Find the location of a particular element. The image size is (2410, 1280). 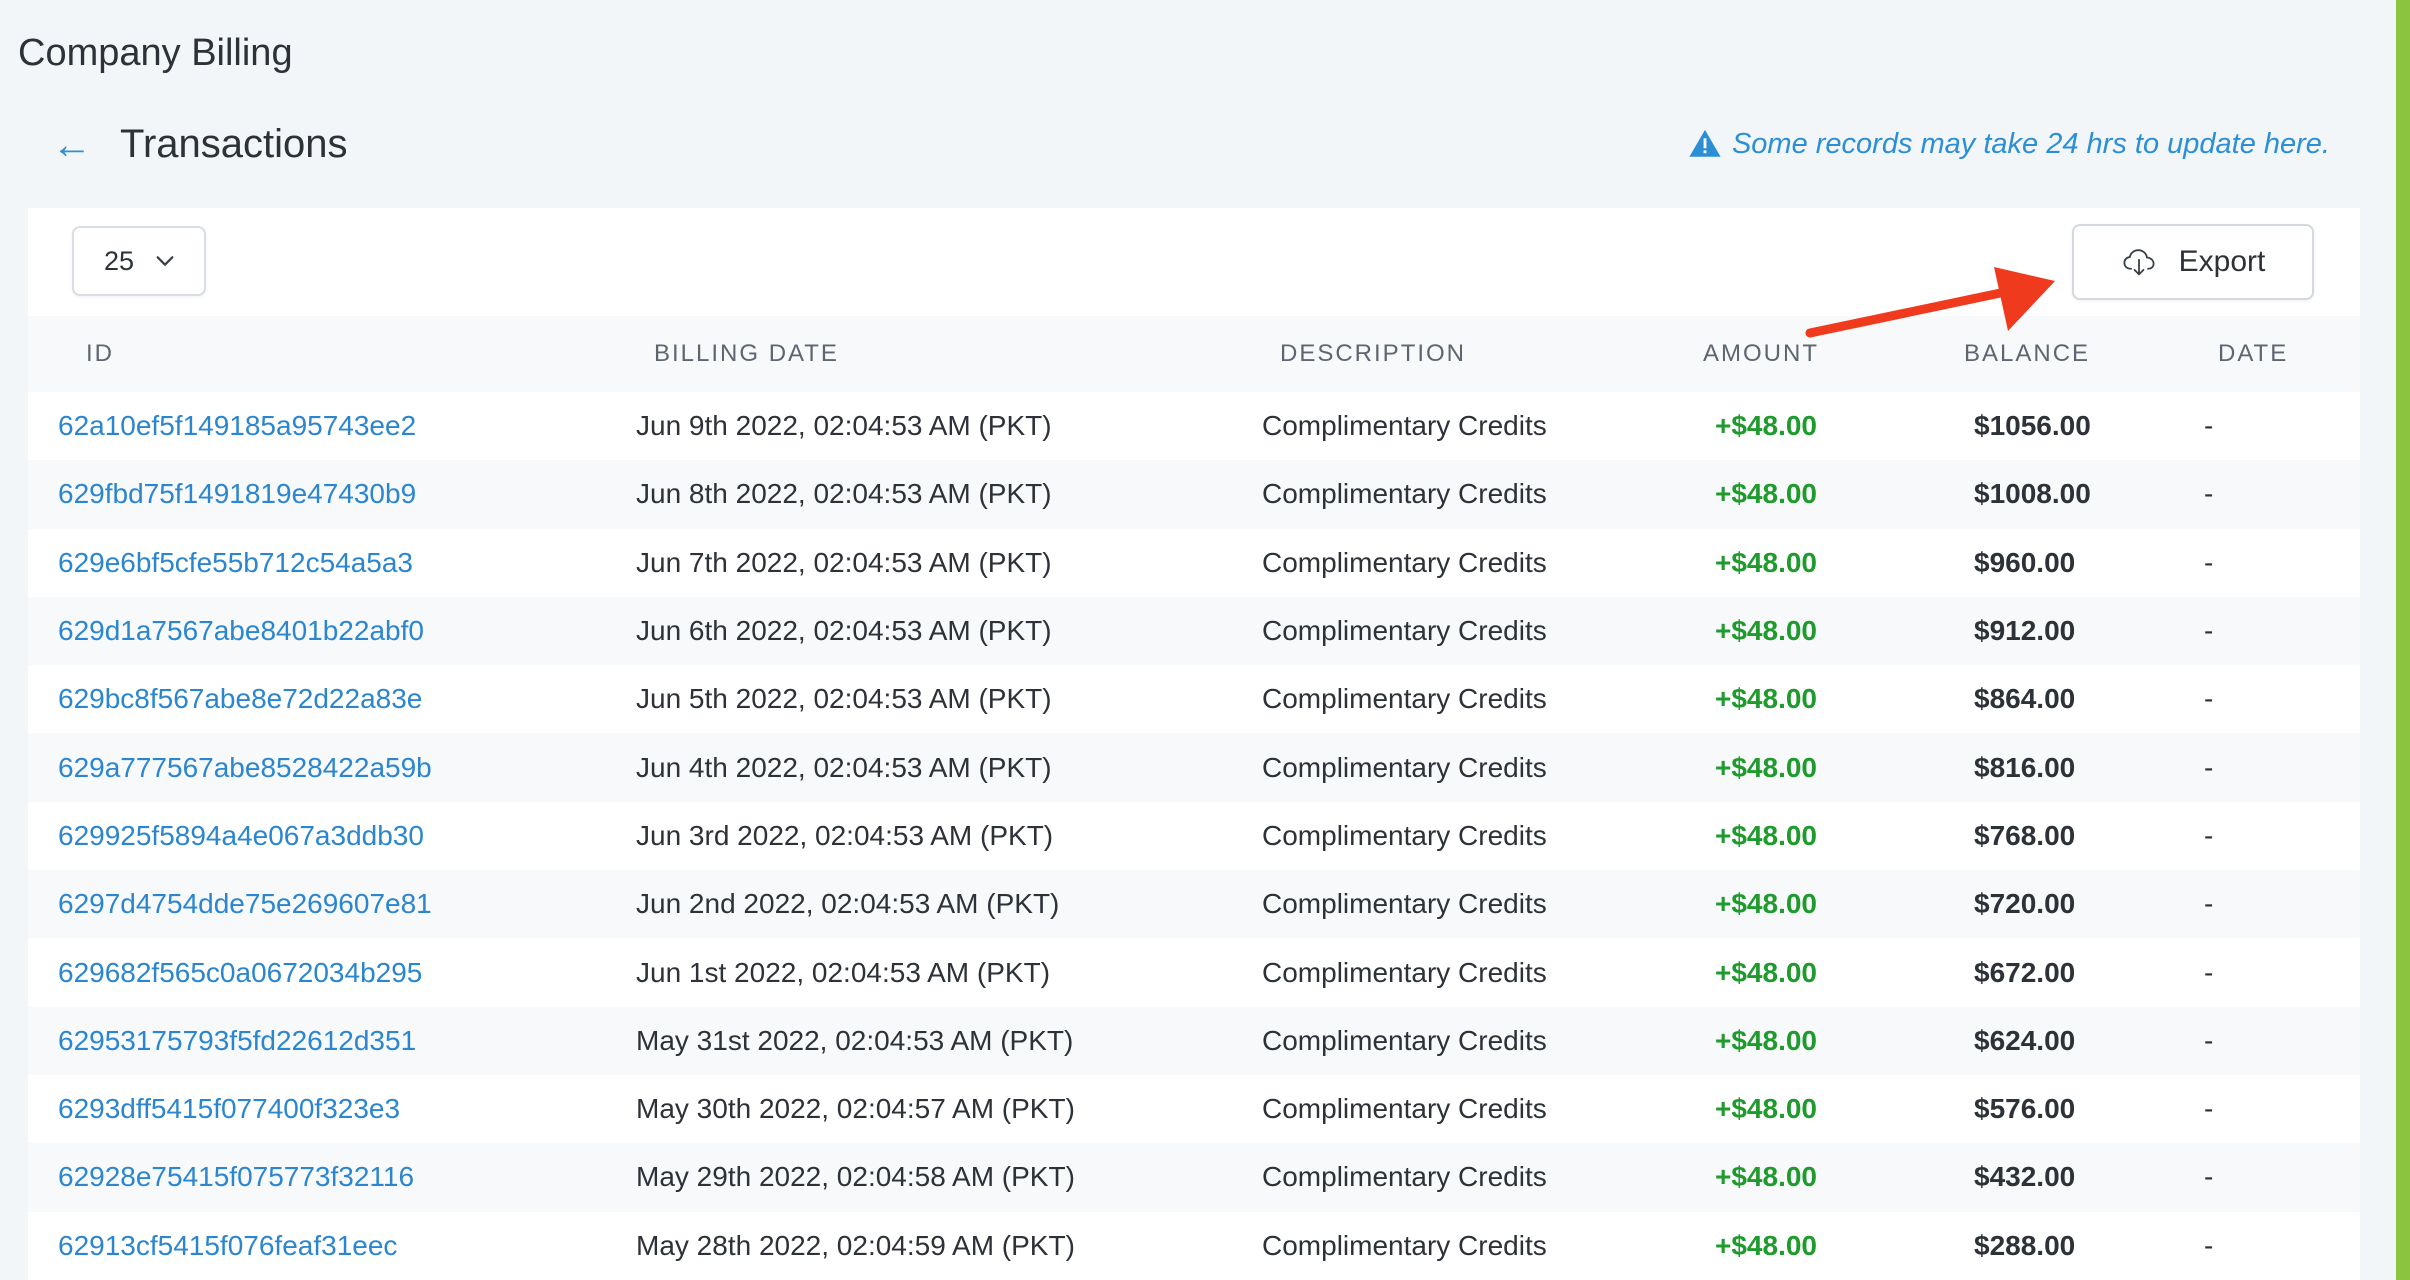

back-button: ← is located at coordinates (72, 145).